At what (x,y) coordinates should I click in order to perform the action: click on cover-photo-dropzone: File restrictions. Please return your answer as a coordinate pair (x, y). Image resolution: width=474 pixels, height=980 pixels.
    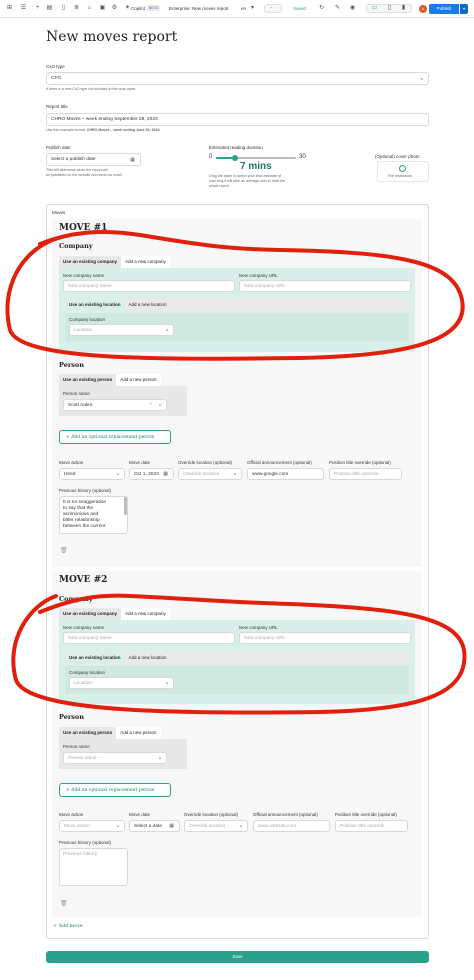
    Looking at the image, I should click on (403, 171).